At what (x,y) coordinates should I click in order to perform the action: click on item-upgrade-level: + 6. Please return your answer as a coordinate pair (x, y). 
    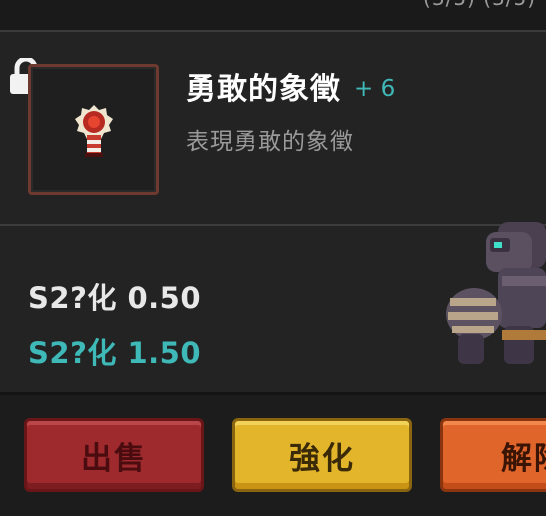
    Looking at the image, I should click on (375, 89).